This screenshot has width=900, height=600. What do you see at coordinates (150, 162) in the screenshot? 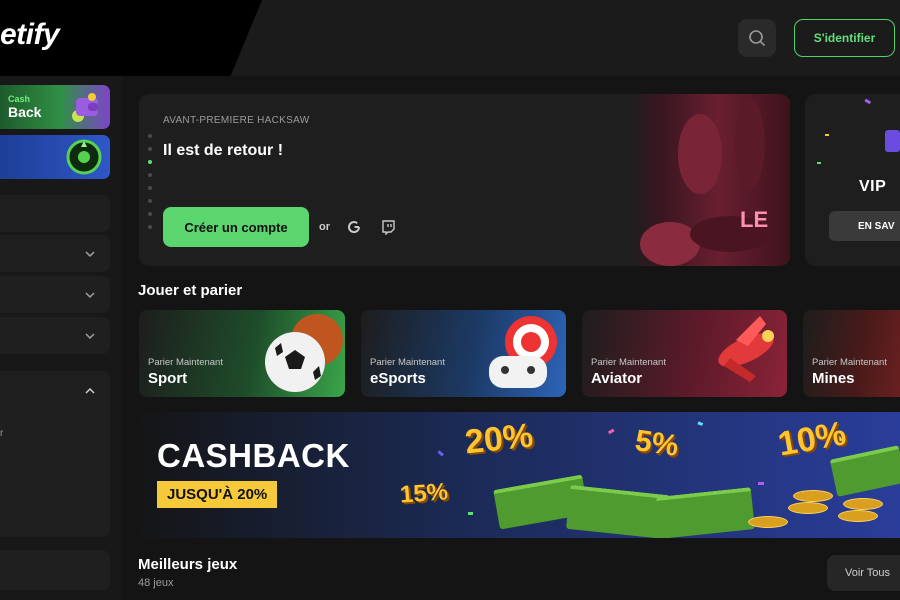
I see `carousel-dot-active` at bounding box center [150, 162].